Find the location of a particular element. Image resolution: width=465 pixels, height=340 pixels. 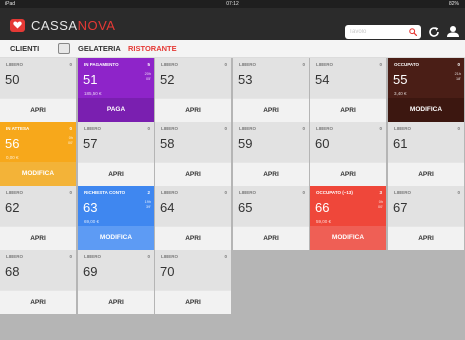

table-header: LIBERO 0 52 is located at coordinates (193, 78).